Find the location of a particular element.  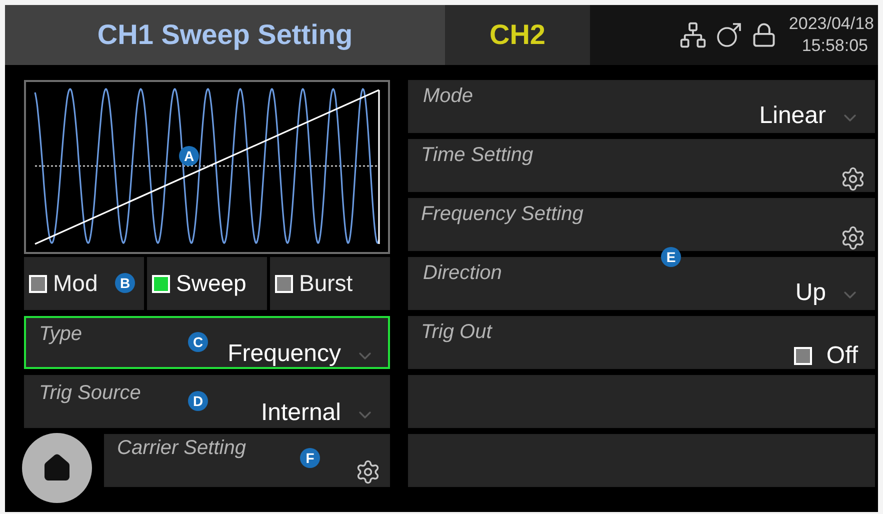

date-text: 2023/04/18 is located at coordinates (831, 24).